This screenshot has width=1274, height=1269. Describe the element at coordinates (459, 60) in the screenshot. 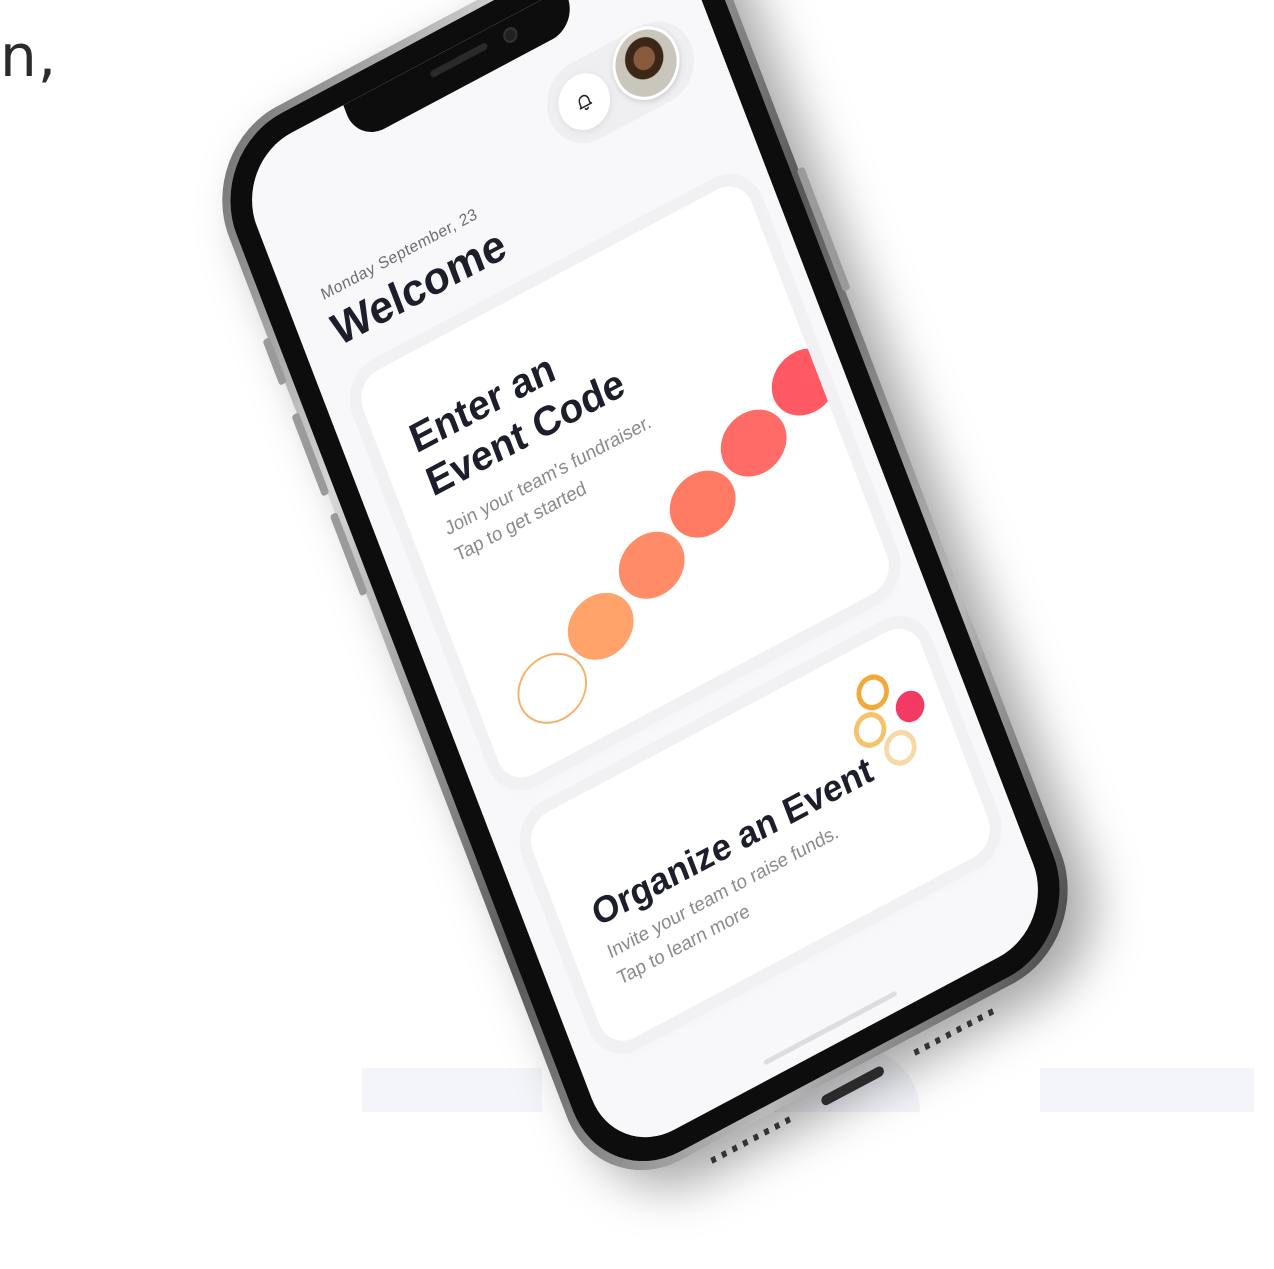

I see `speaker-grille` at that location.